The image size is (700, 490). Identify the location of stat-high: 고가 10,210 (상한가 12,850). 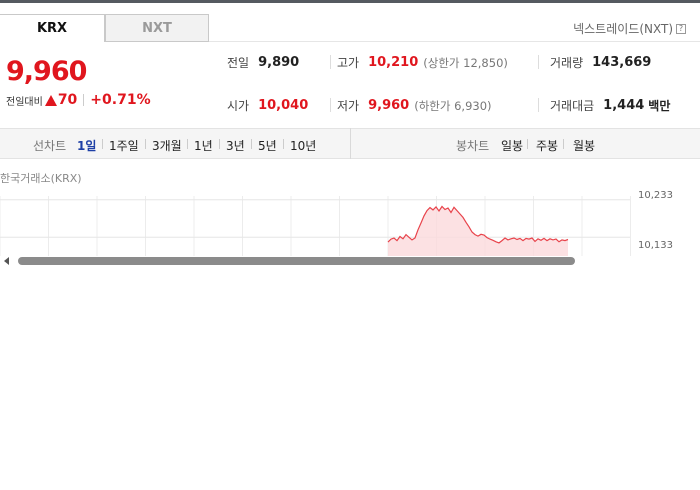
(422, 62).